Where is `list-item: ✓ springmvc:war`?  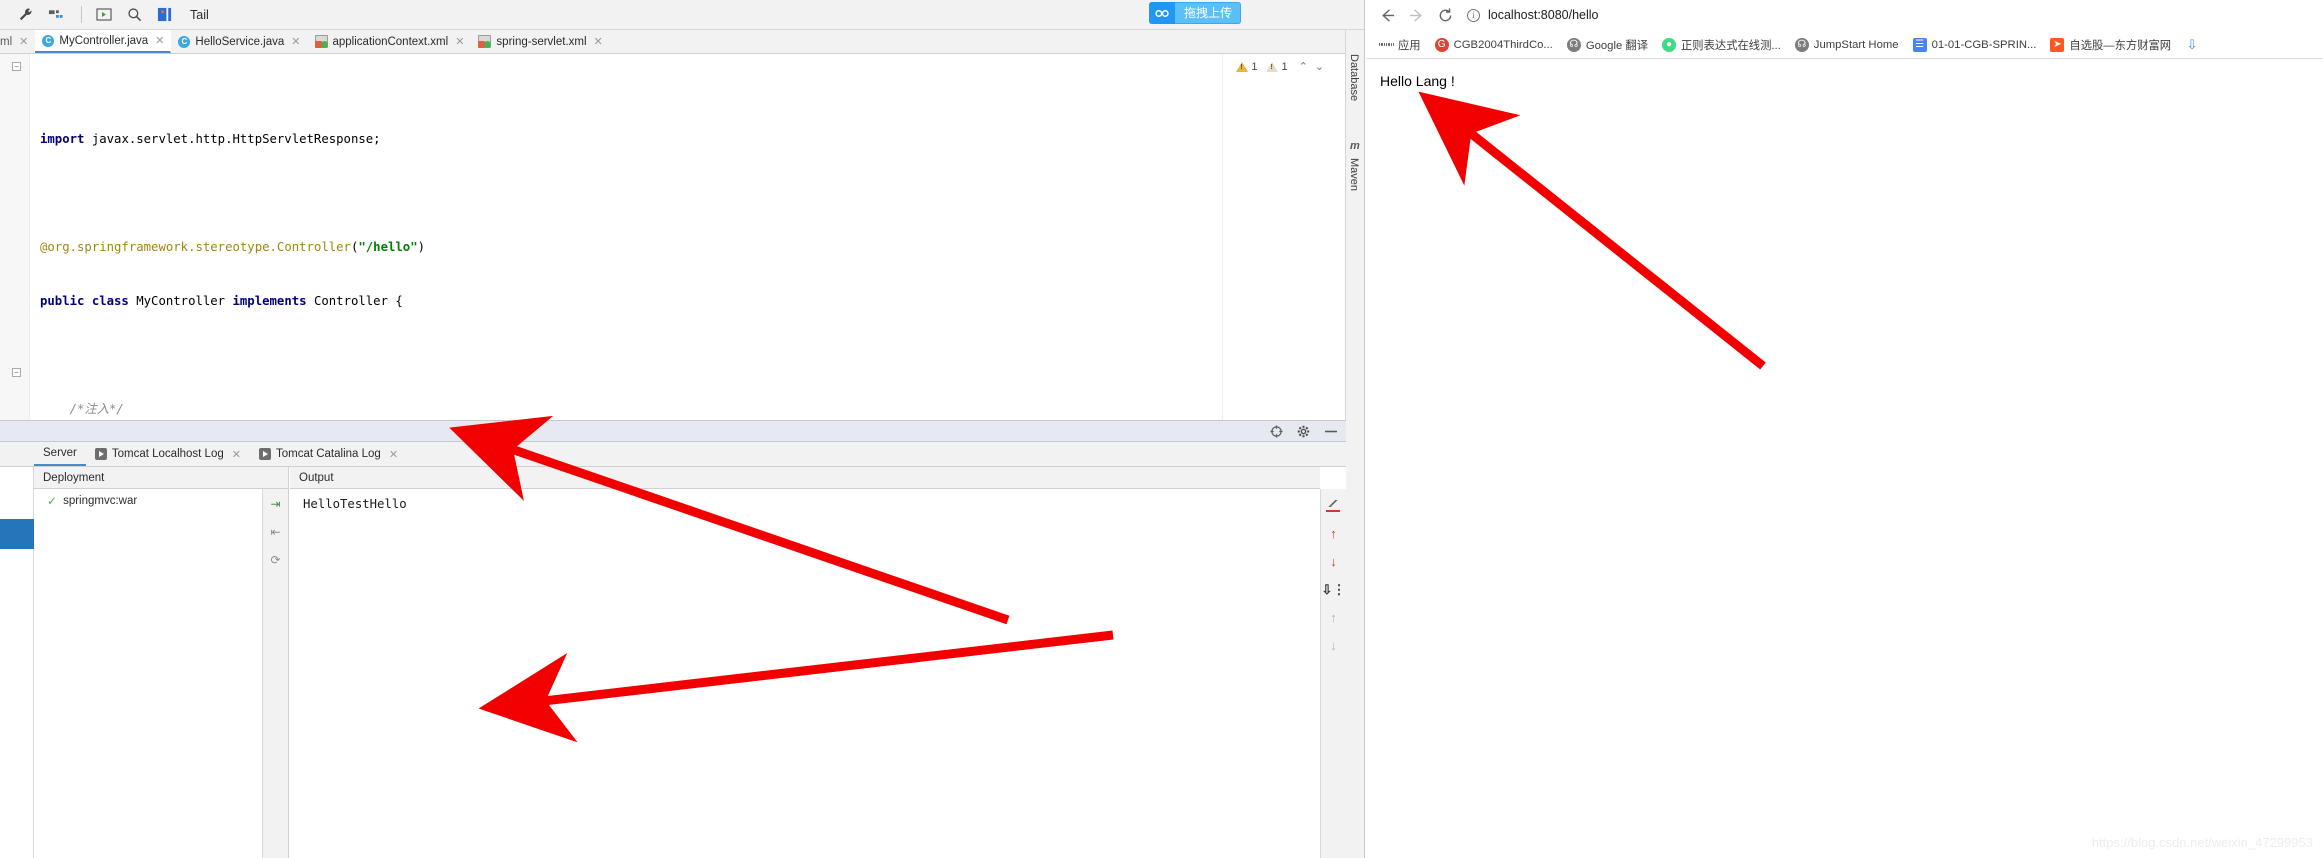
list-item: ✓ springmvc:war is located at coordinates (161, 498).